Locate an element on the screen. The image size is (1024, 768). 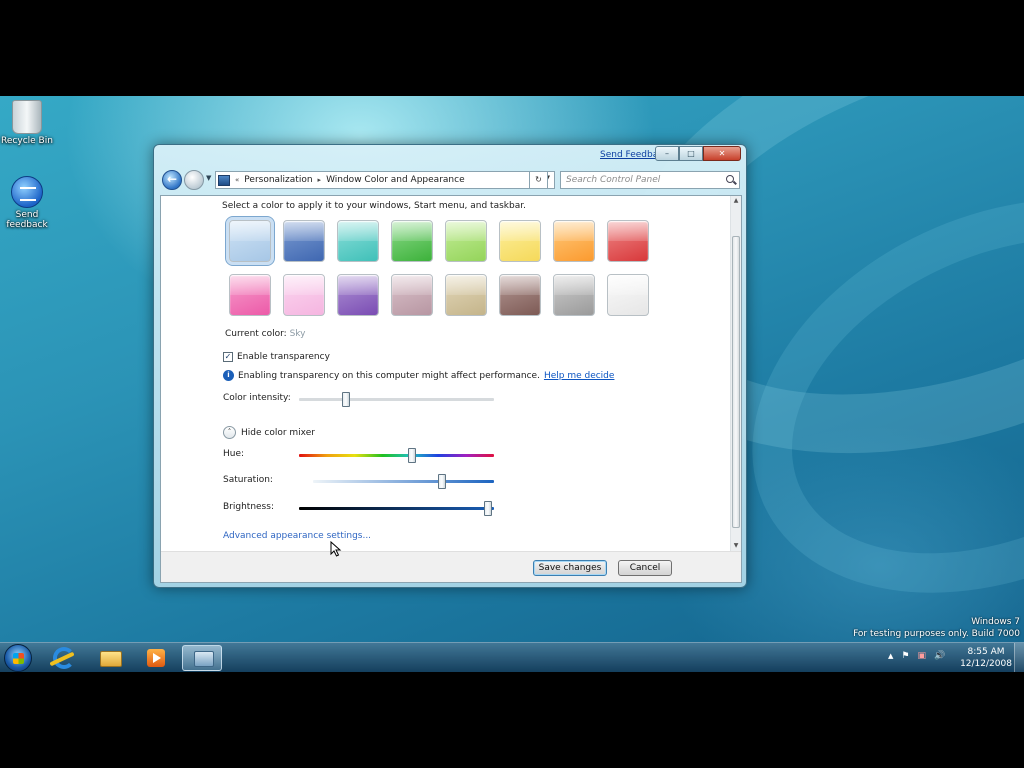
brightness-track is located at coordinates (396, 508).